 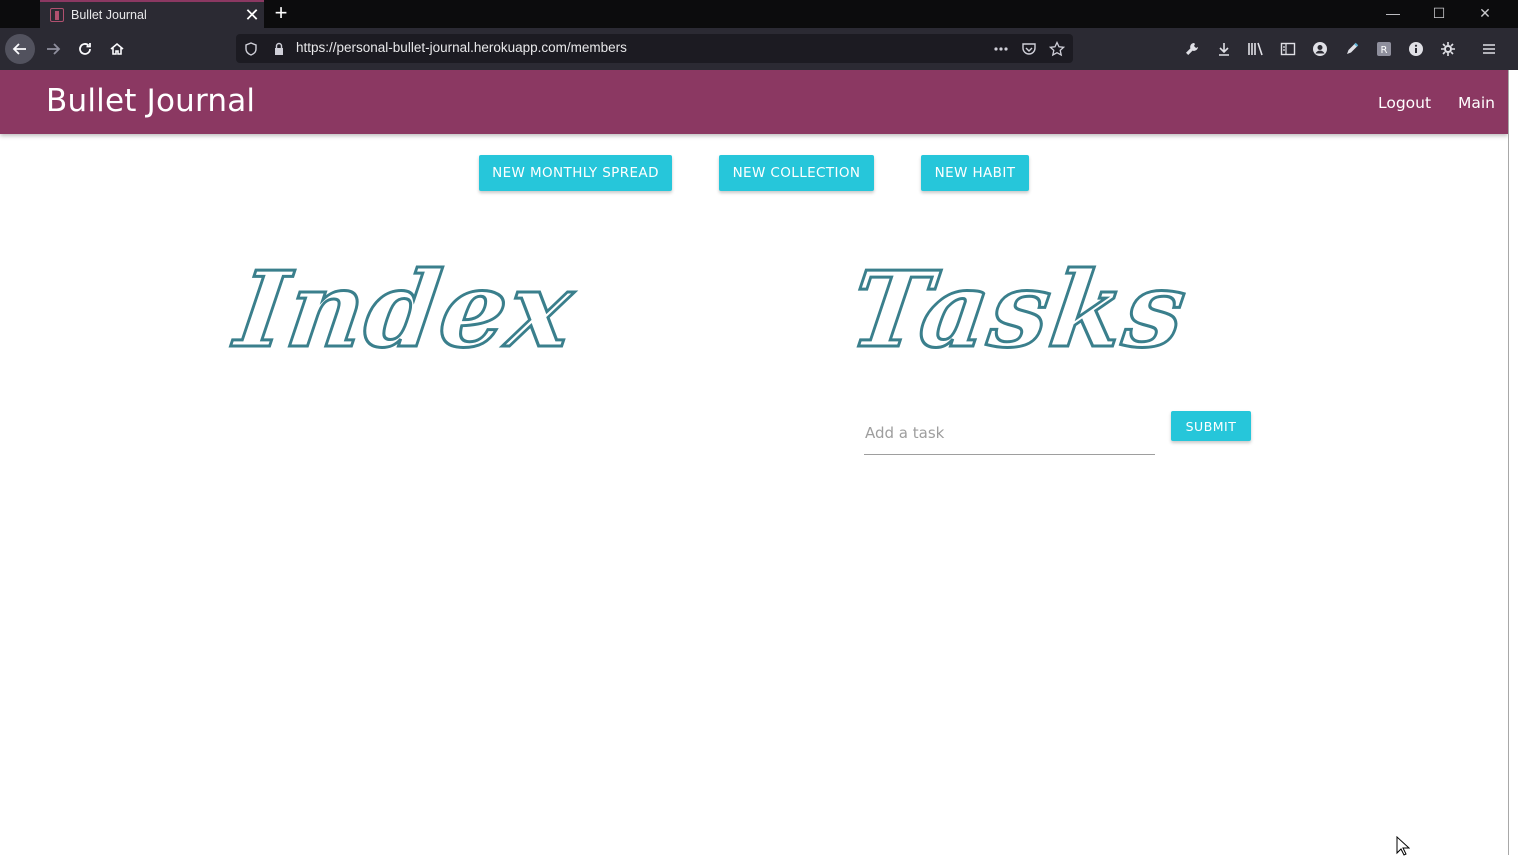 I want to click on add-task-input, so click(x=1009, y=433).